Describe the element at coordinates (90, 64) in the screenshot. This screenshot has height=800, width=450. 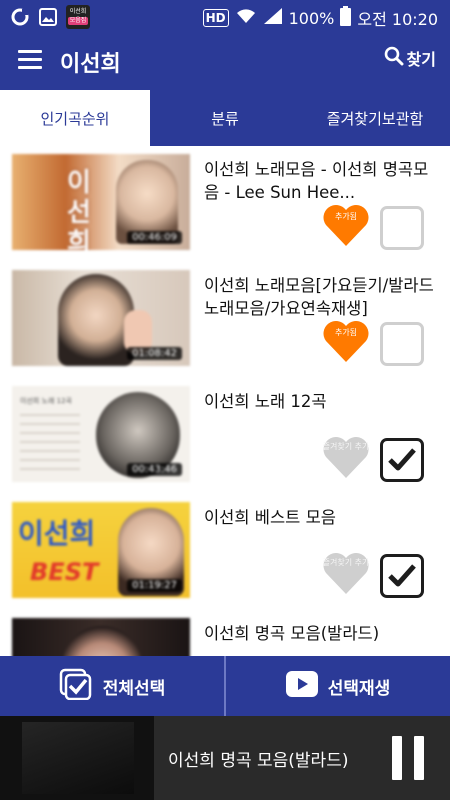
I see `page-title: 이선희` at that location.